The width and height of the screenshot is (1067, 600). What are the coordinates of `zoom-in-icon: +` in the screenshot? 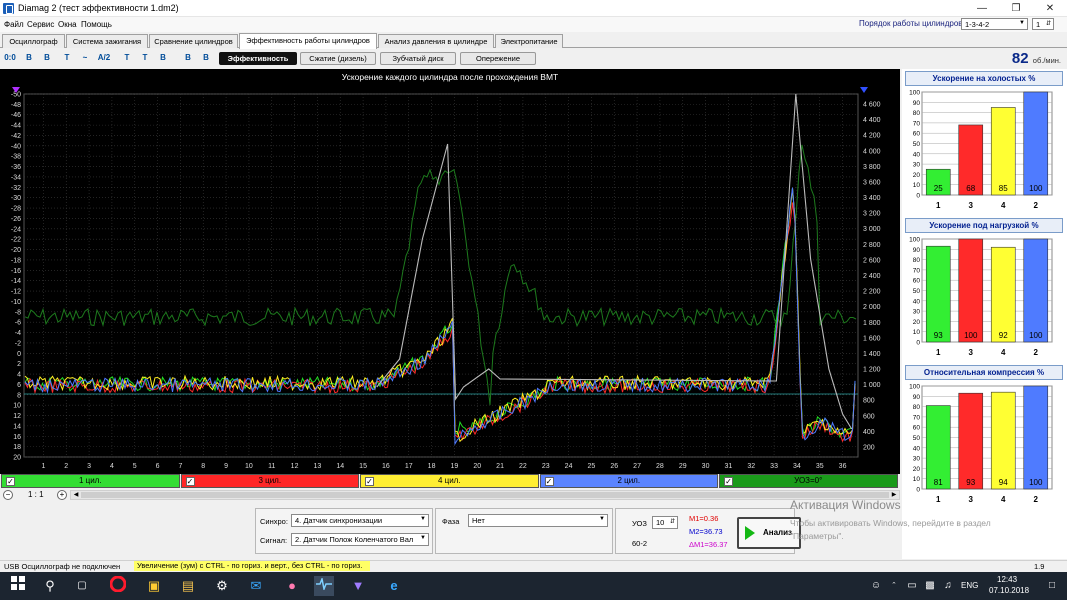 It's located at (62, 495).